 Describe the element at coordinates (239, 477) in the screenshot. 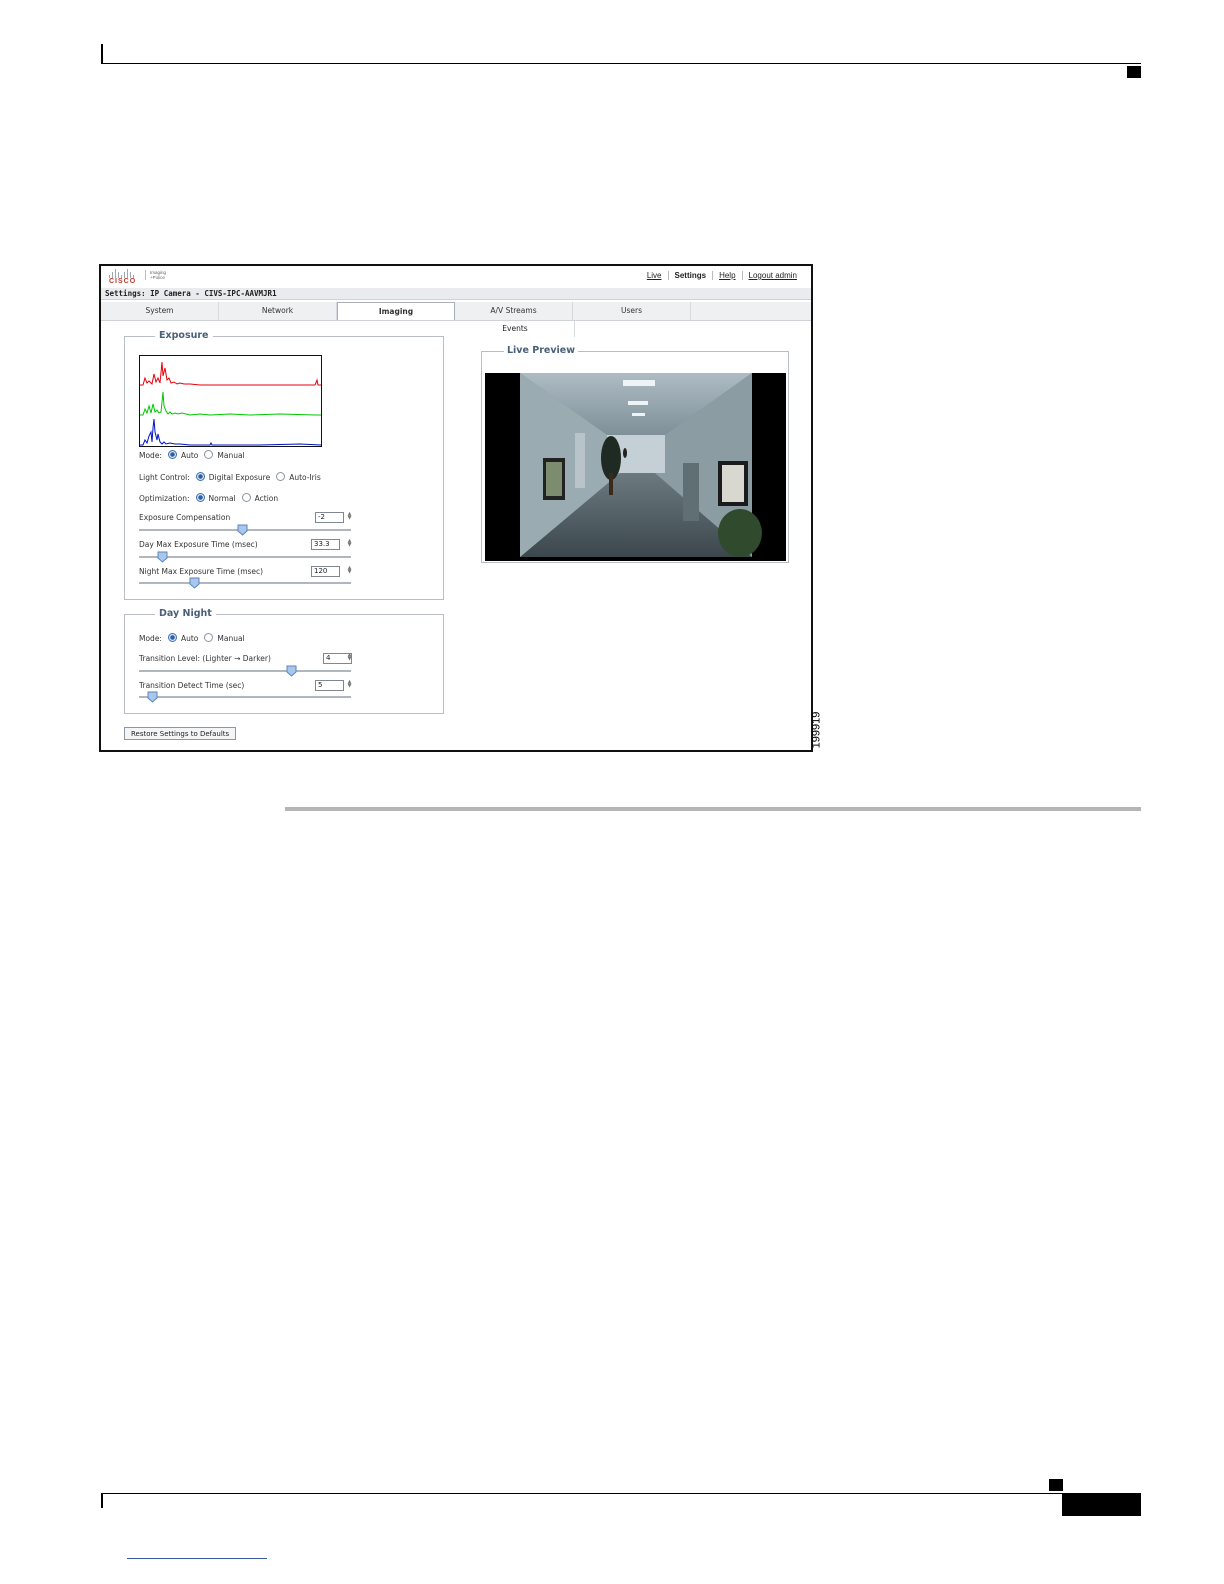

I see `digital-exposure-label: Digital Exposure` at that location.